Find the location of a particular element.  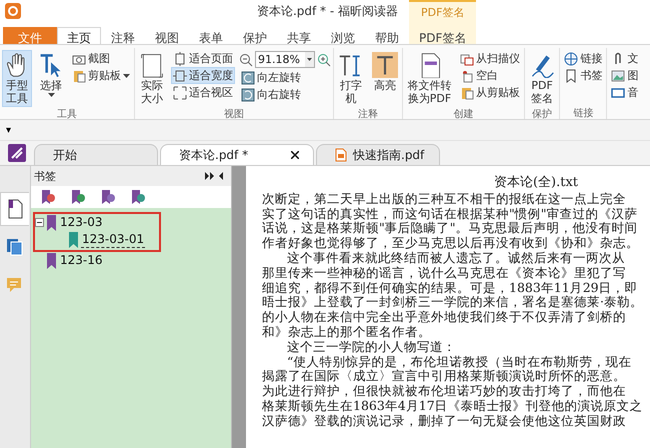

zoom-in-icon is located at coordinates (324, 59).